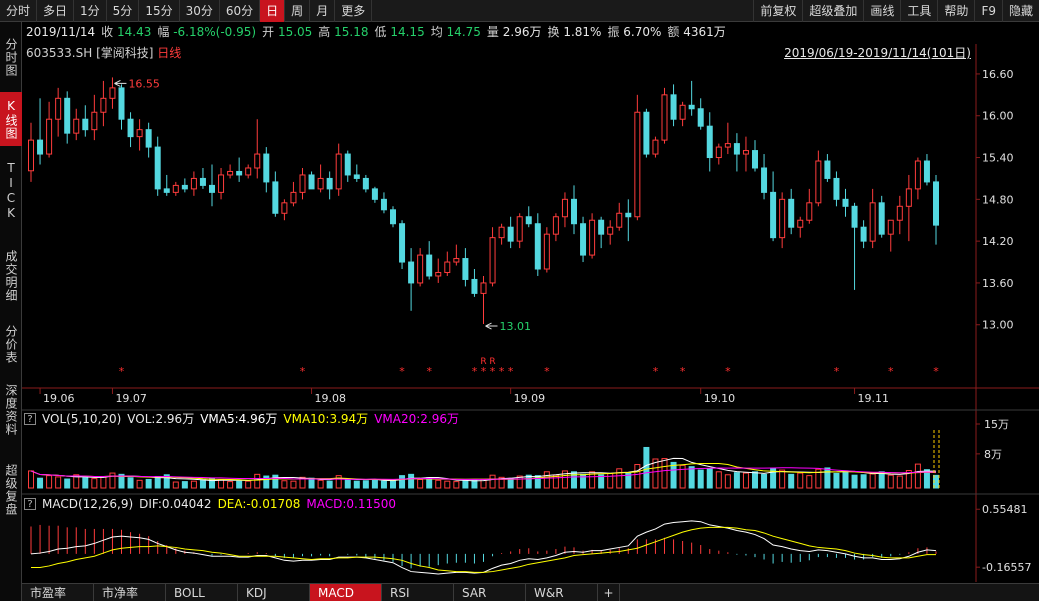  I want to click on period-buttons: 分时 多日 1分 5分 15分 30分 60分日周月更多, so click(186, 11).